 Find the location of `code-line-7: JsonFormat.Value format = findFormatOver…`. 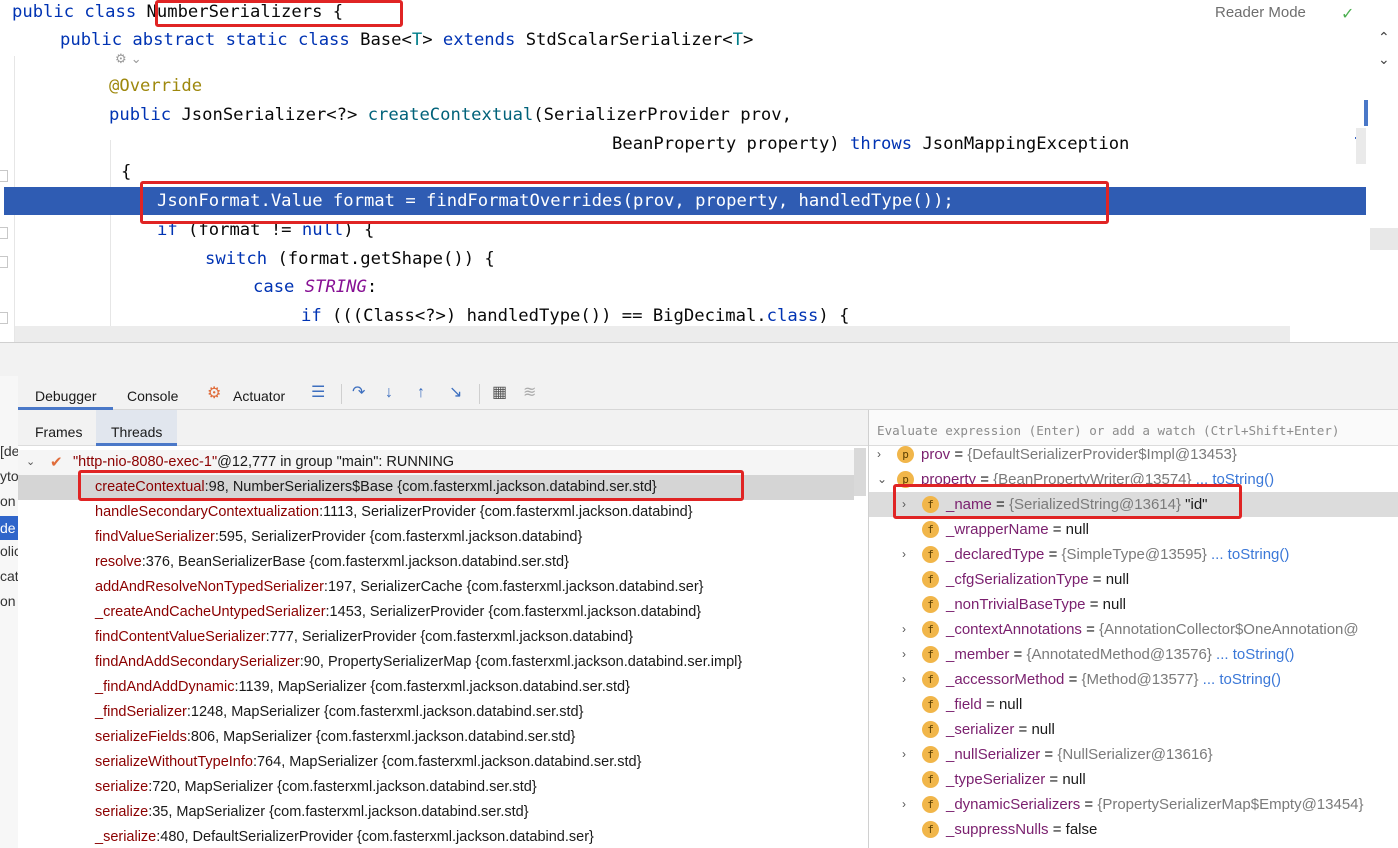

code-line-7: JsonFormat.Value format = findFormatOver… is located at coordinates (555, 201).